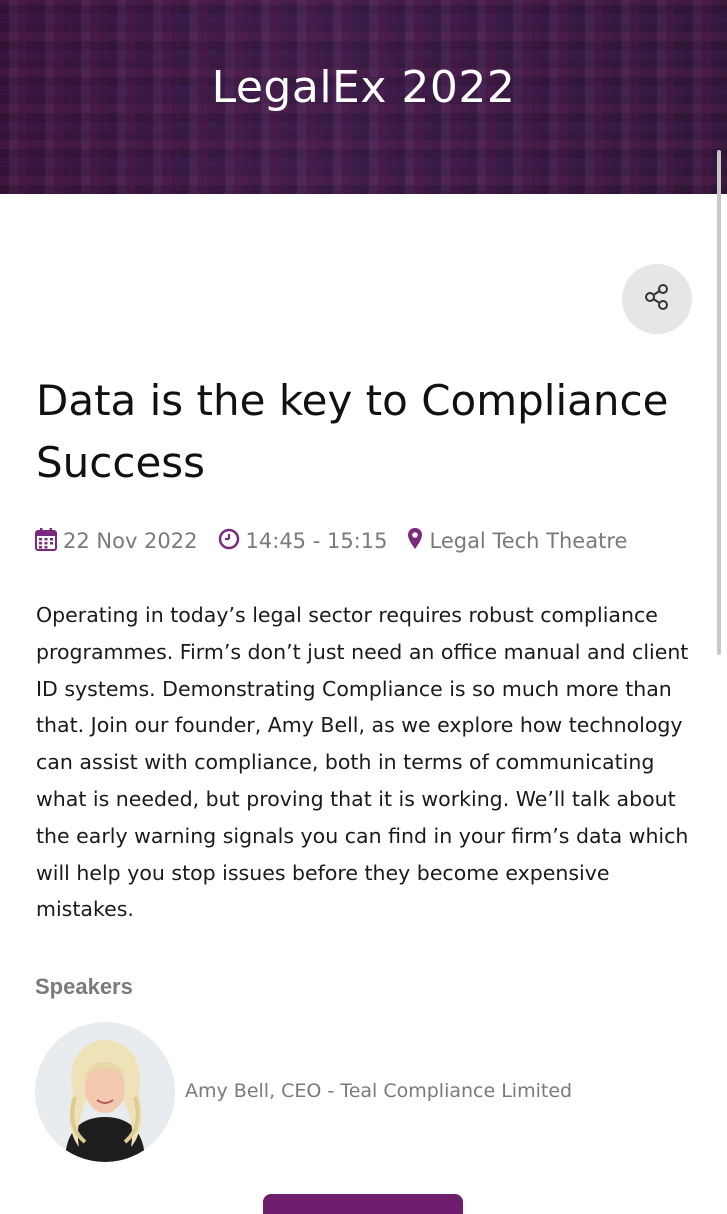  Describe the element at coordinates (363, 1204) in the screenshot. I see `primary-action-button` at that location.